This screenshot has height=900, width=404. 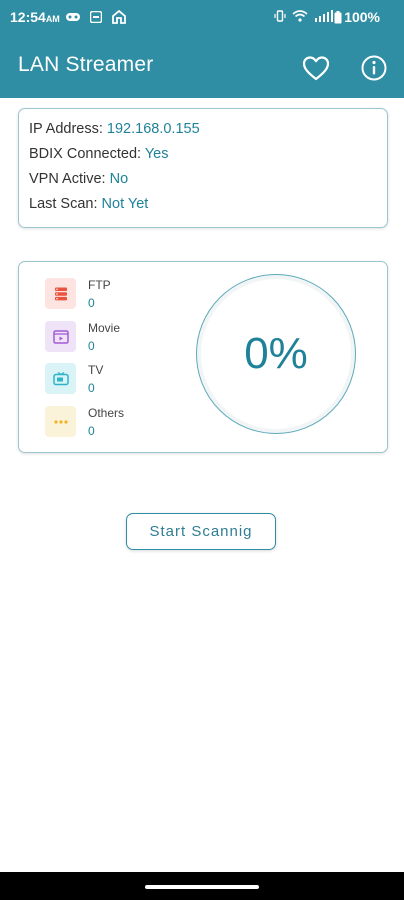 I want to click on system-nav-bar, so click(x=202, y=886).